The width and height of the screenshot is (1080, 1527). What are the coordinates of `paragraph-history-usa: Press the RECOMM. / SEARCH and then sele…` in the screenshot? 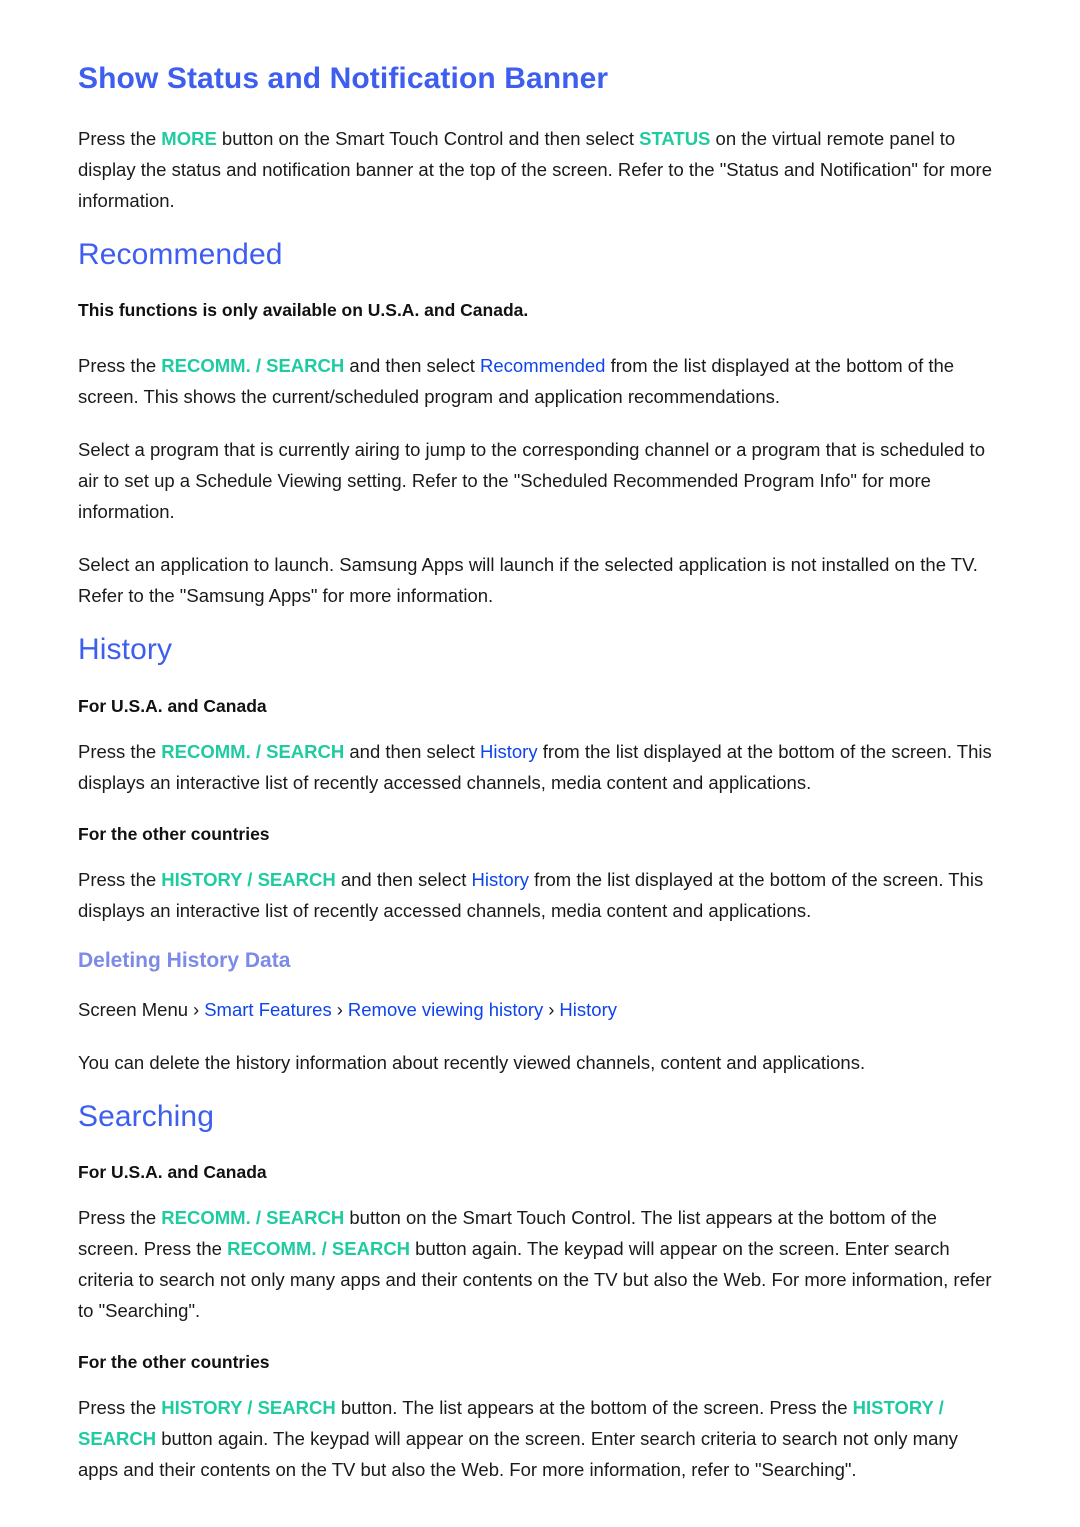 It's located at (540, 767).